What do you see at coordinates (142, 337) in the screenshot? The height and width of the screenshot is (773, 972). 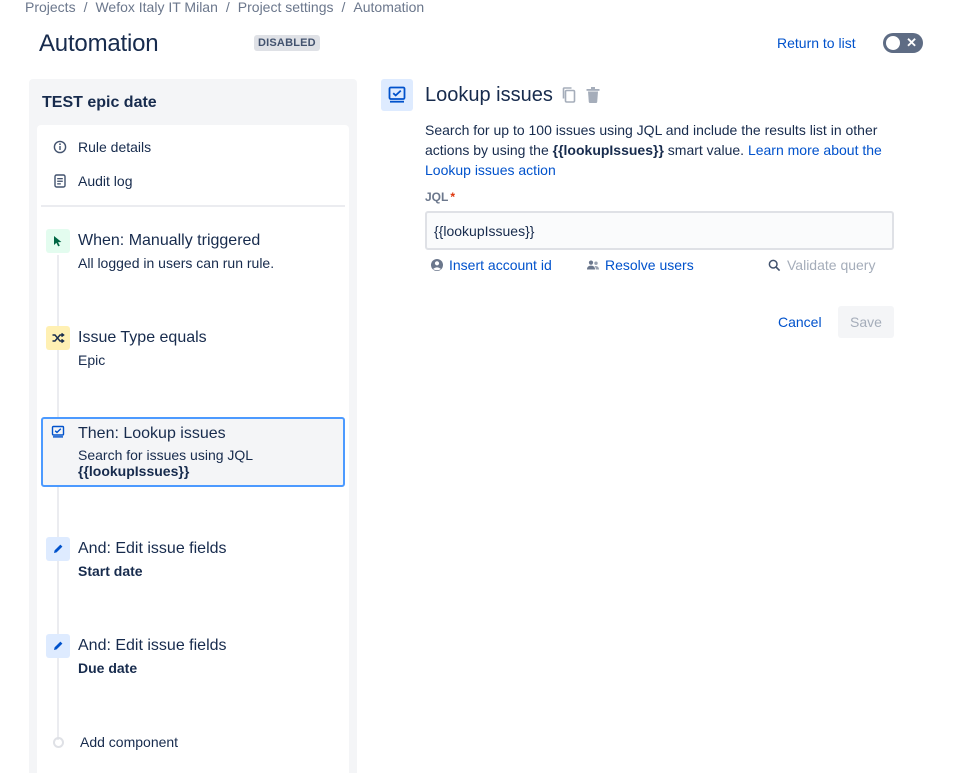 I see `component-title: Issue Type equals` at bounding box center [142, 337].